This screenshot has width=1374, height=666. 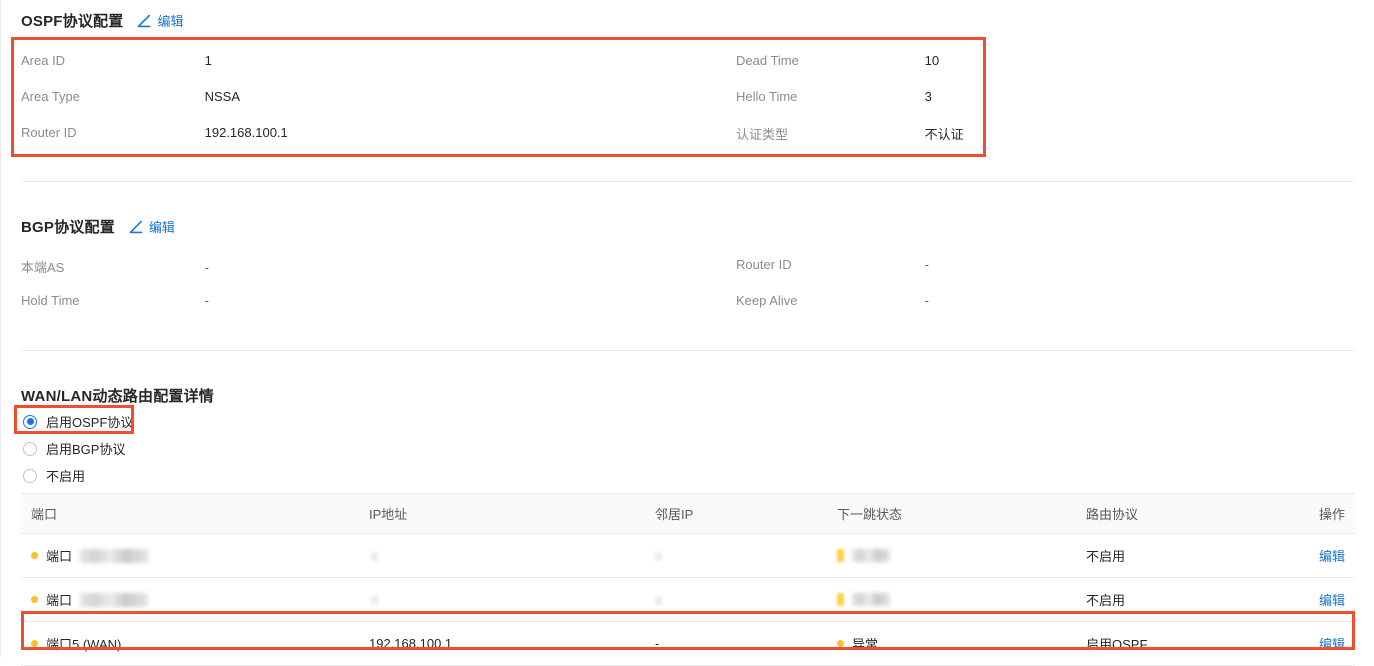 I want to click on radio-disable: 不启用, so click(x=54, y=475).